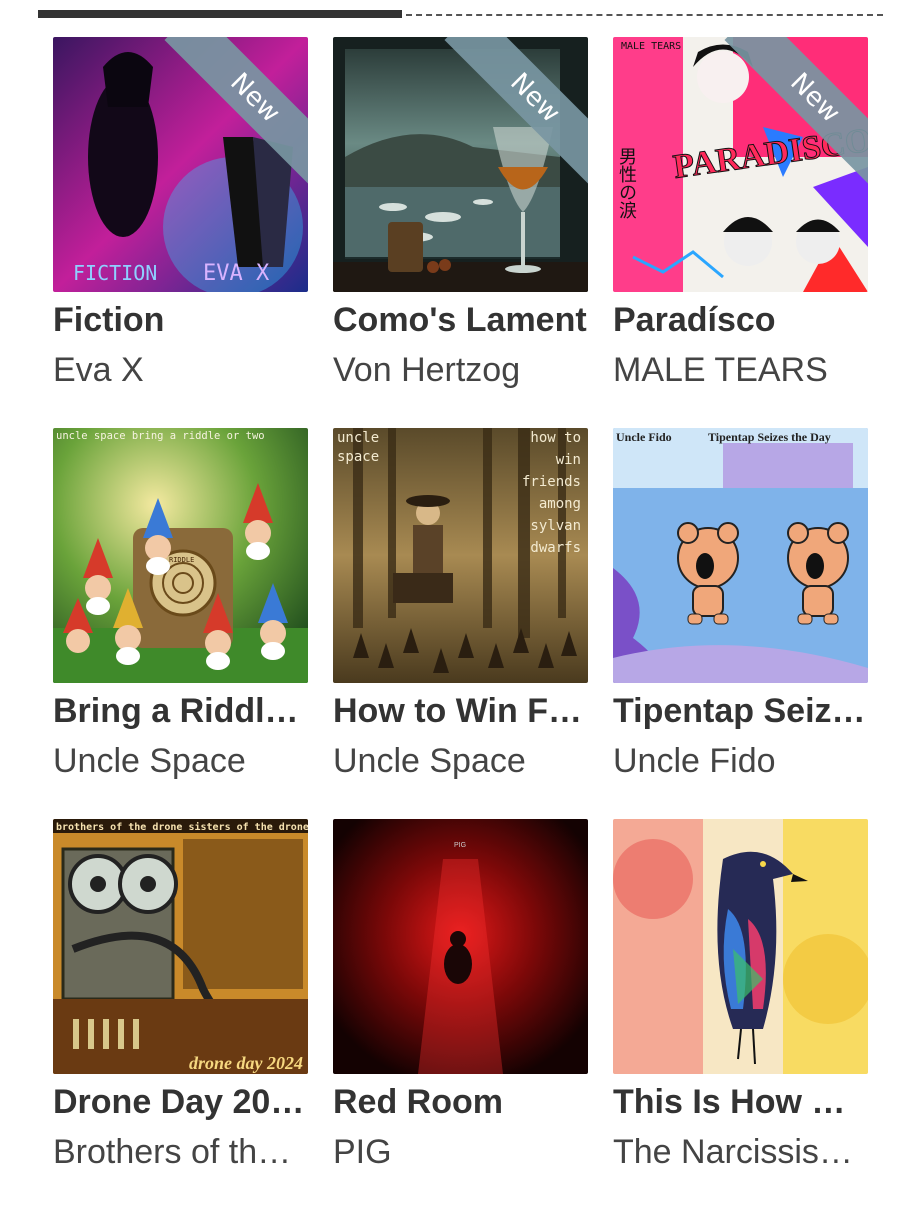  What do you see at coordinates (180, 370) in the screenshot?
I see `album-artist: Eva X` at bounding box center [180, 370].